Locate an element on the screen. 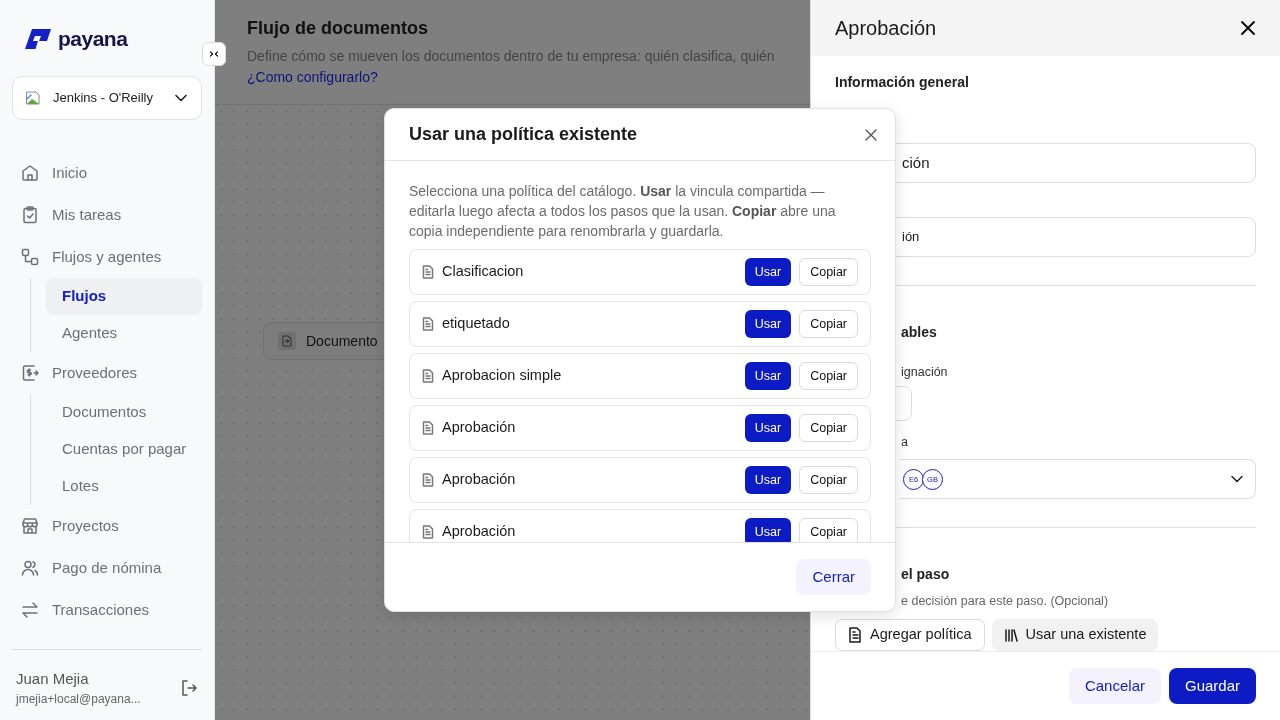 This screenshot has width=1280, height=720. page-description: Define cómo se mueven los documentos dentro de tu empresa: quién clasifica, quién is located at coordinates (511, 56).